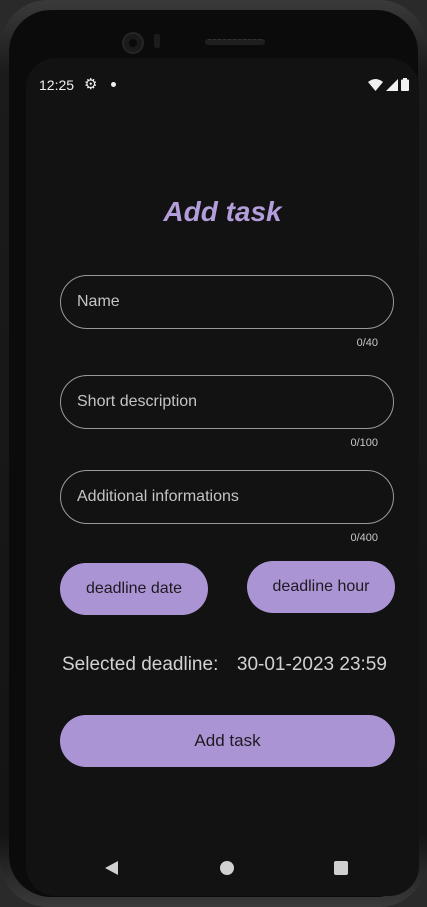 The width and height of the screenshot is (427, 907). I want to click on home-circle-icon, so click(227, 868).